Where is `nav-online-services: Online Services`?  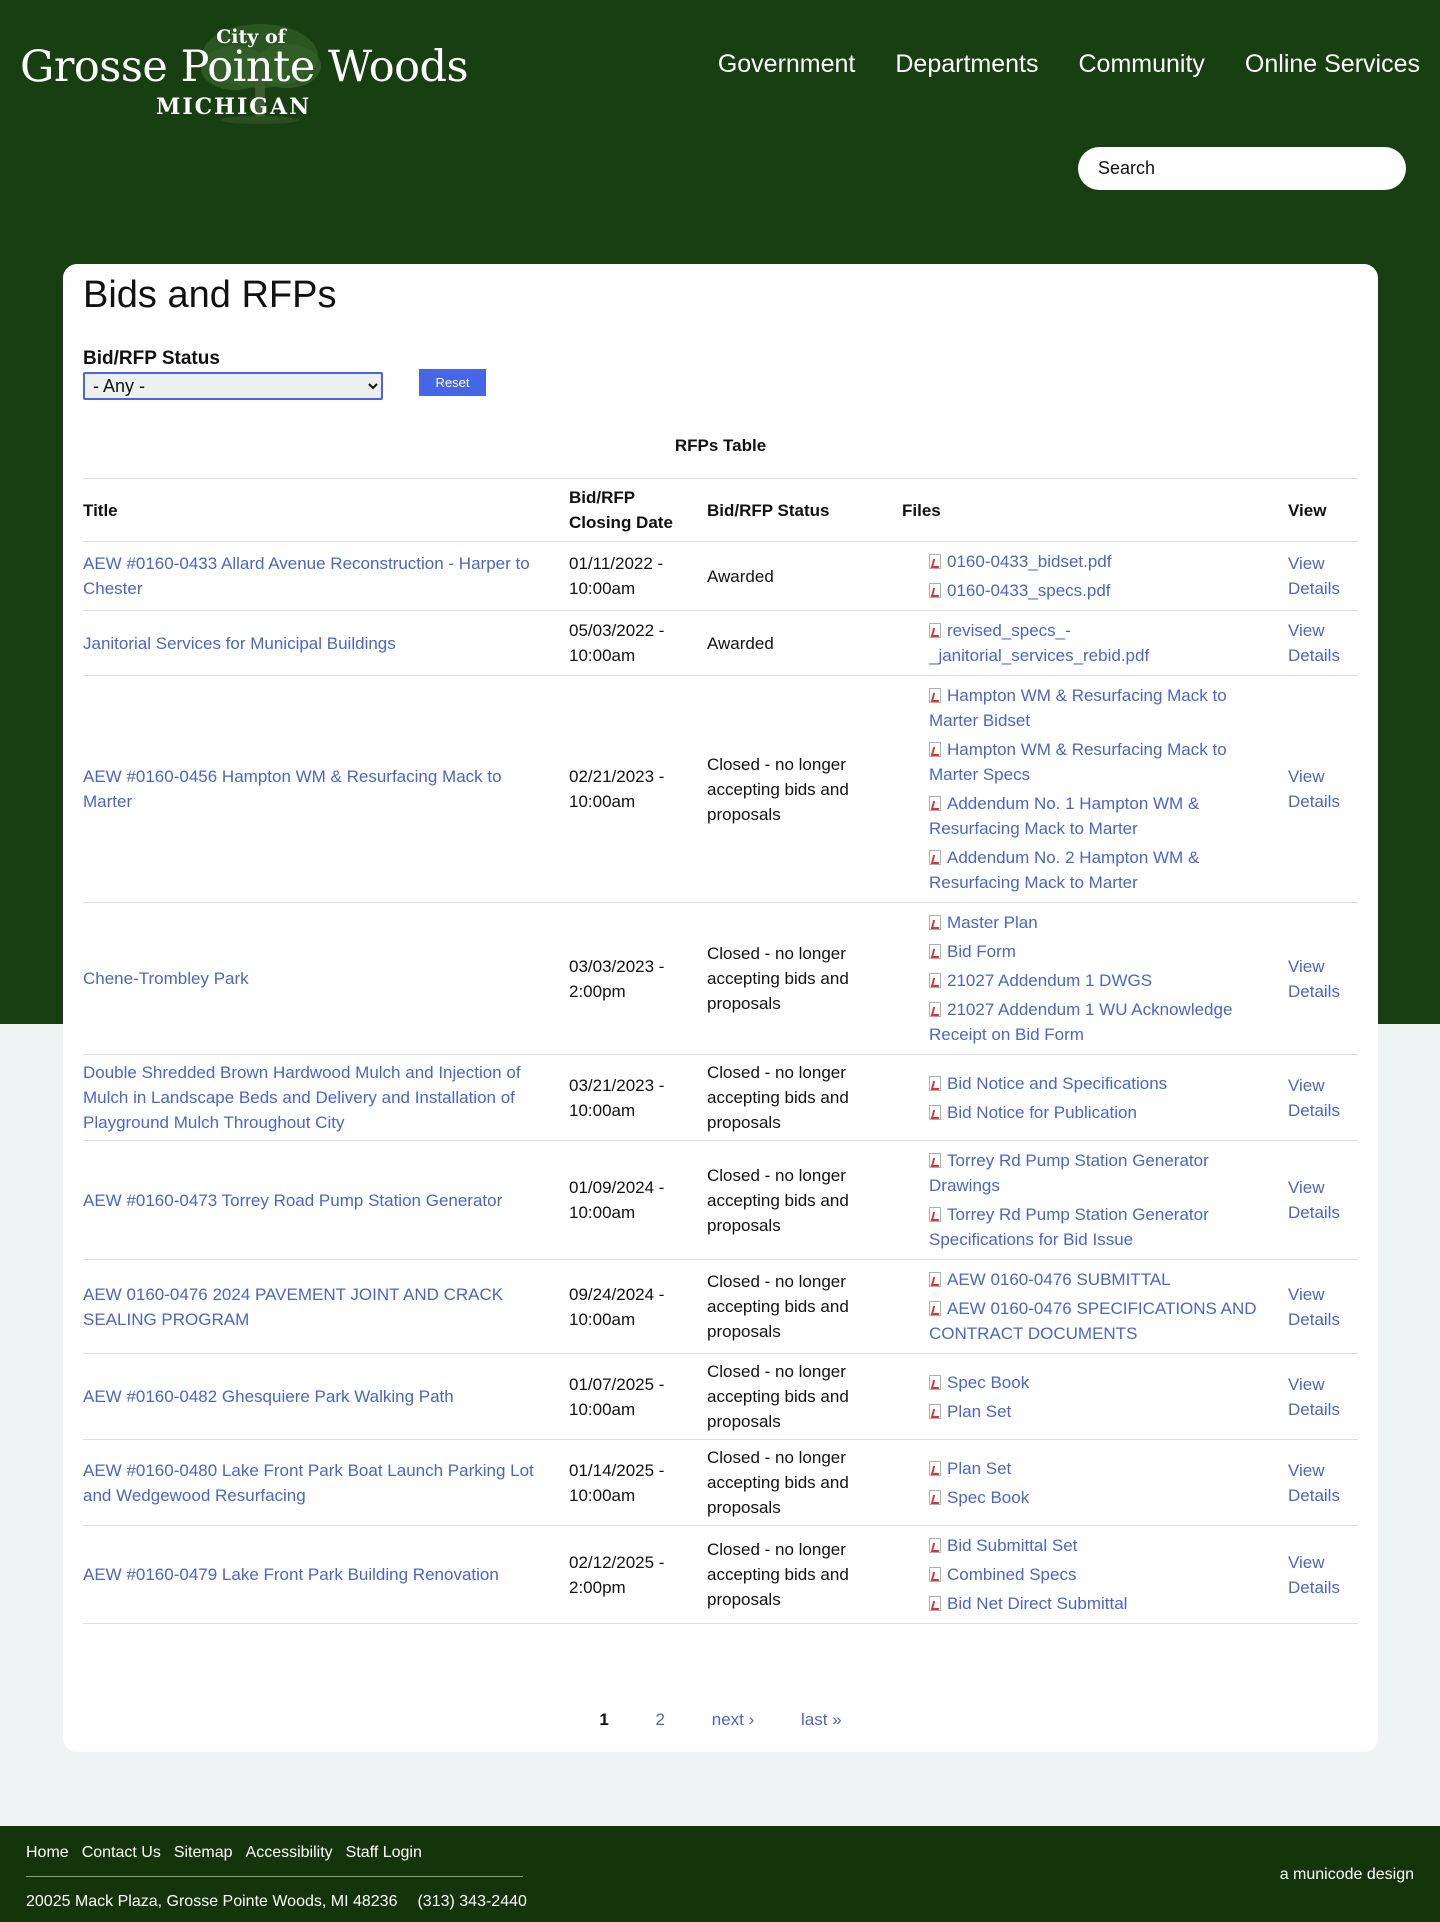
nav-online-services: Online Services is located at coordinates (1332, 64).